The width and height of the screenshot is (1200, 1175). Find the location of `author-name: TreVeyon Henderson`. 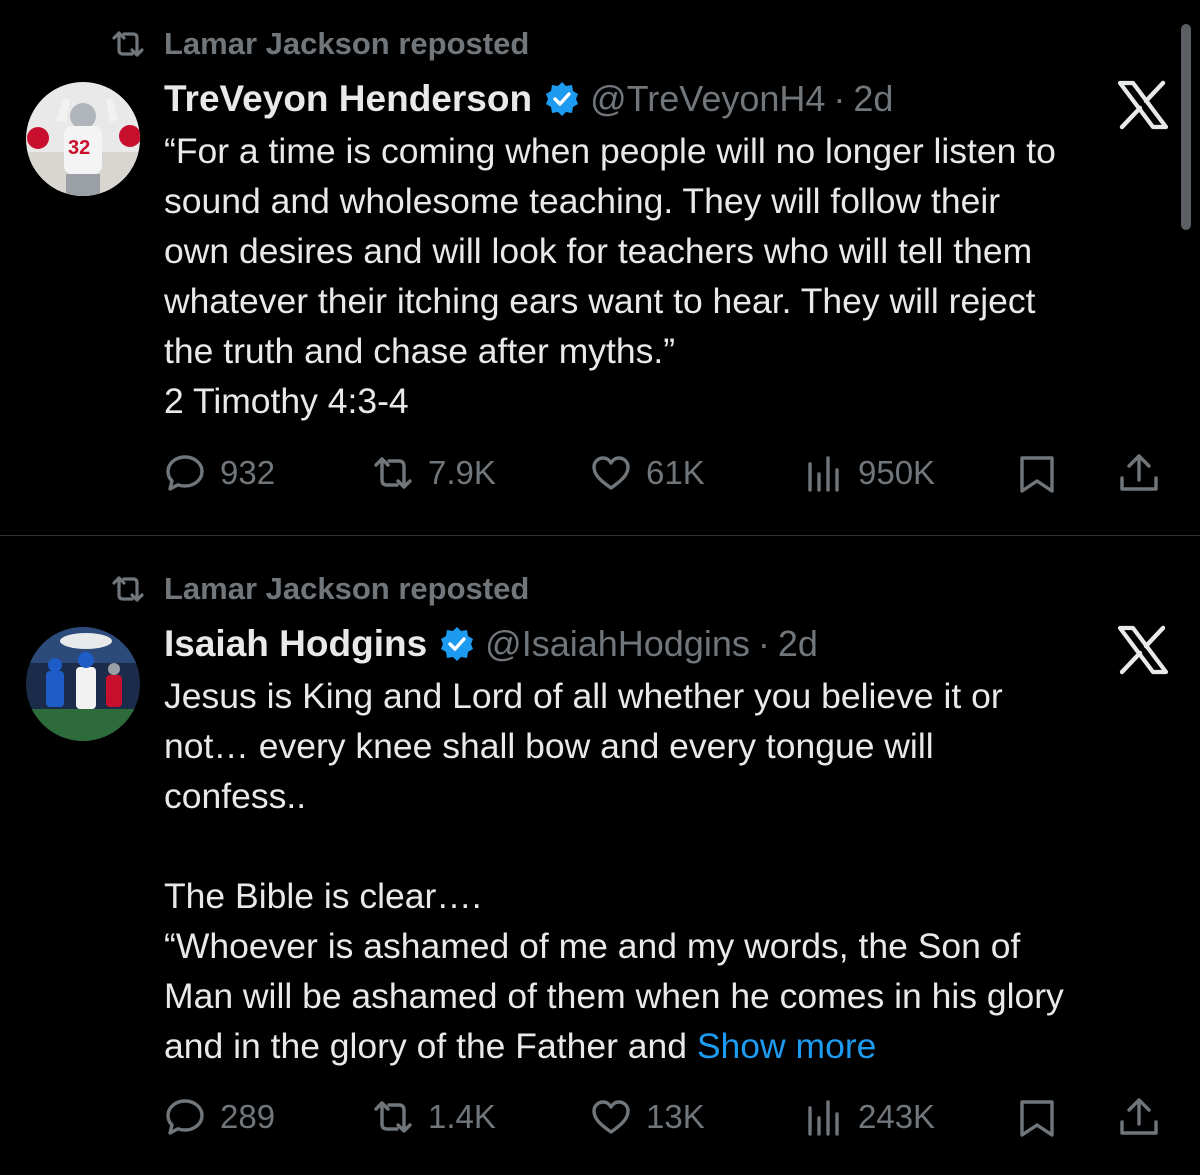

author-name: TreVeyon Henderson is located at coordinates (348, 99).